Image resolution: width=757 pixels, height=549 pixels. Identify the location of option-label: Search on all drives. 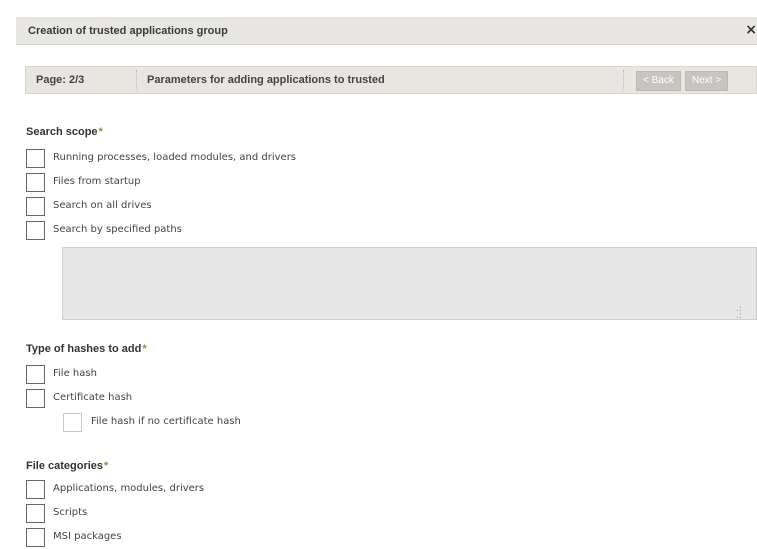
(102, 205).